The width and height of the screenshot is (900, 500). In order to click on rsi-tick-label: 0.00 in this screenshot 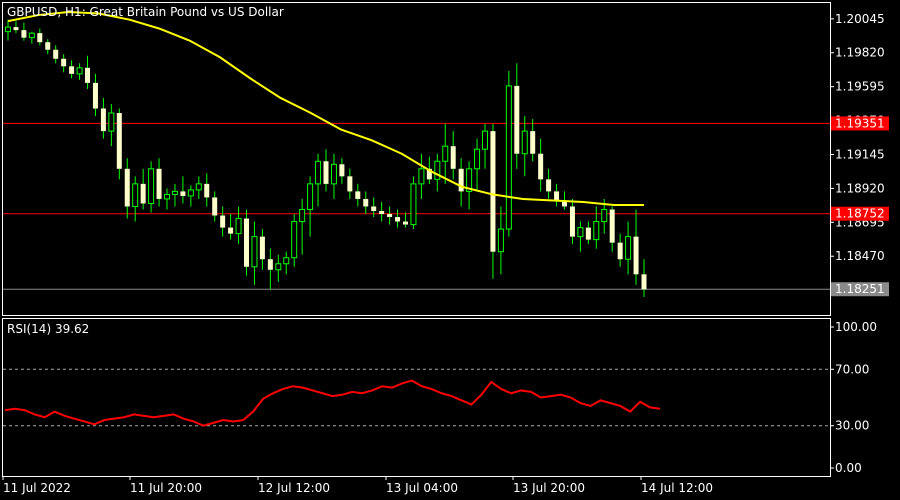, I will do `click(848, 468)`.